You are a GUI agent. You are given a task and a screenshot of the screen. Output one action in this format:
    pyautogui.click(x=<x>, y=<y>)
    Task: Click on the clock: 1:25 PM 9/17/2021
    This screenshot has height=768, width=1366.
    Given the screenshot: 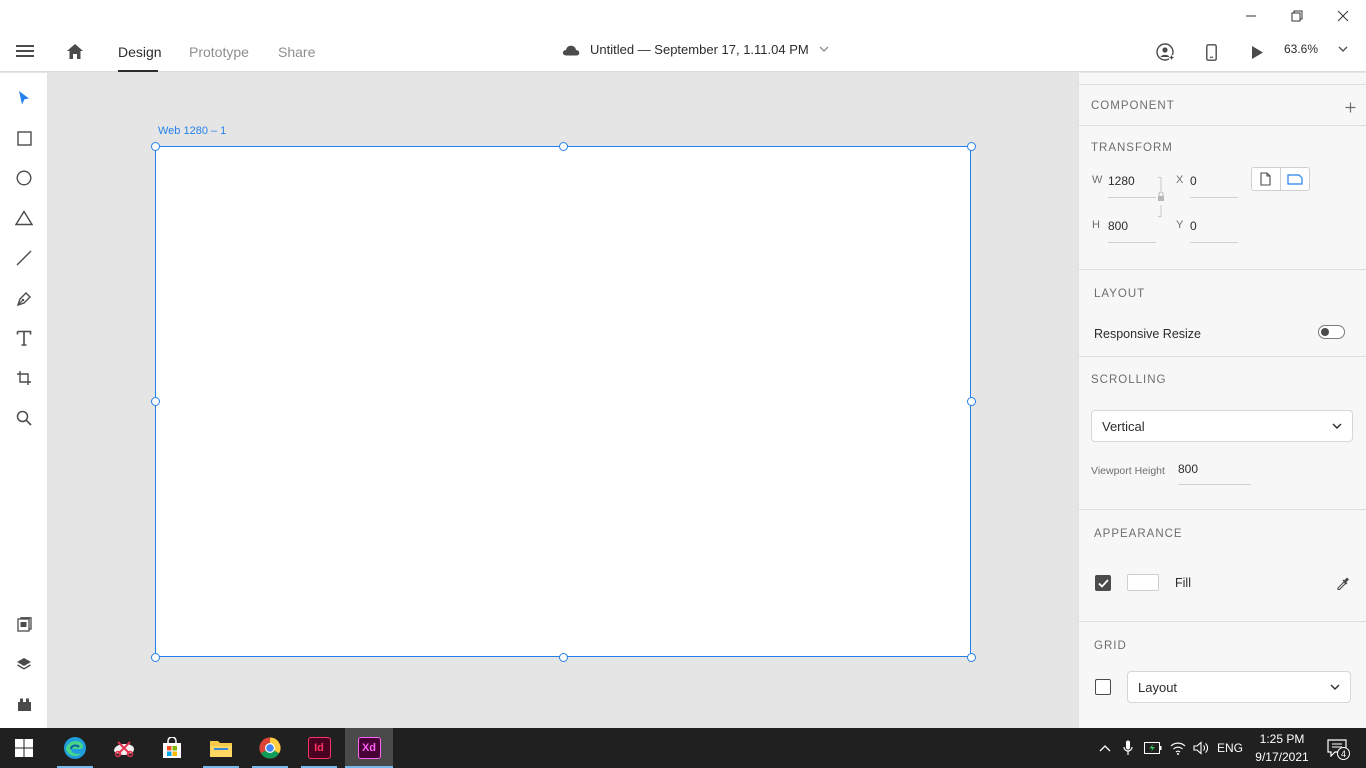 What is the action you would take?
    pyautogui.click(x=1282, y=748)
    